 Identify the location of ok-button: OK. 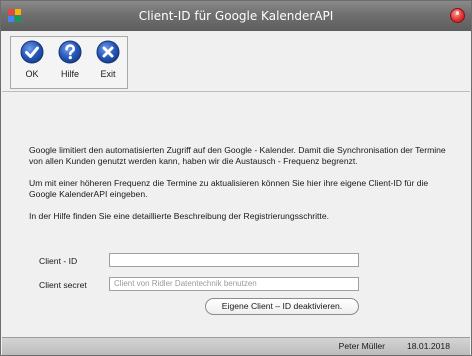
(32, 63).